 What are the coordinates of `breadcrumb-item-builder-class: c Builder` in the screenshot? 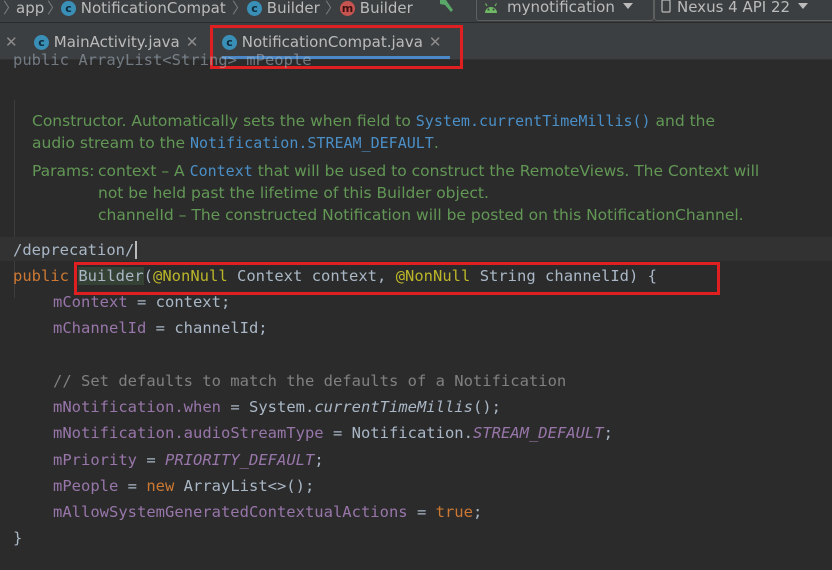 It's located at (283, 11).